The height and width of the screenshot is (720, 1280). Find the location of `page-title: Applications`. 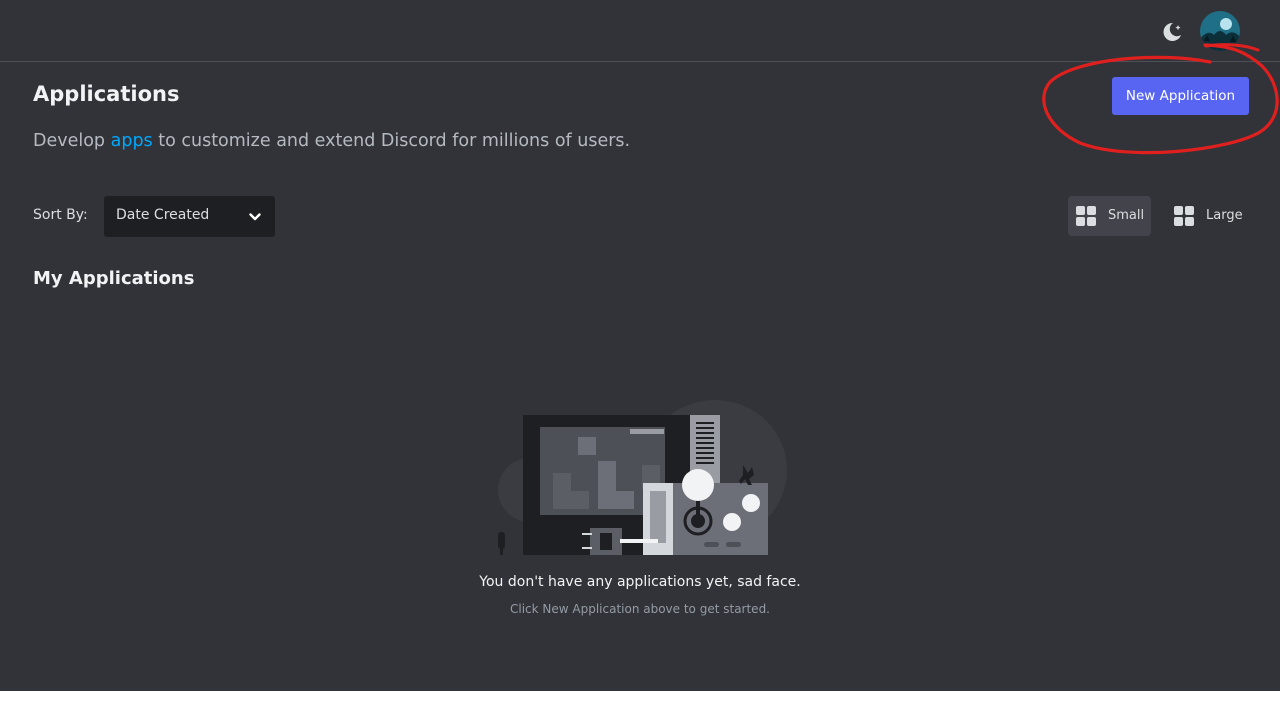

page-title: Applications is located at coordinates (106, 94).